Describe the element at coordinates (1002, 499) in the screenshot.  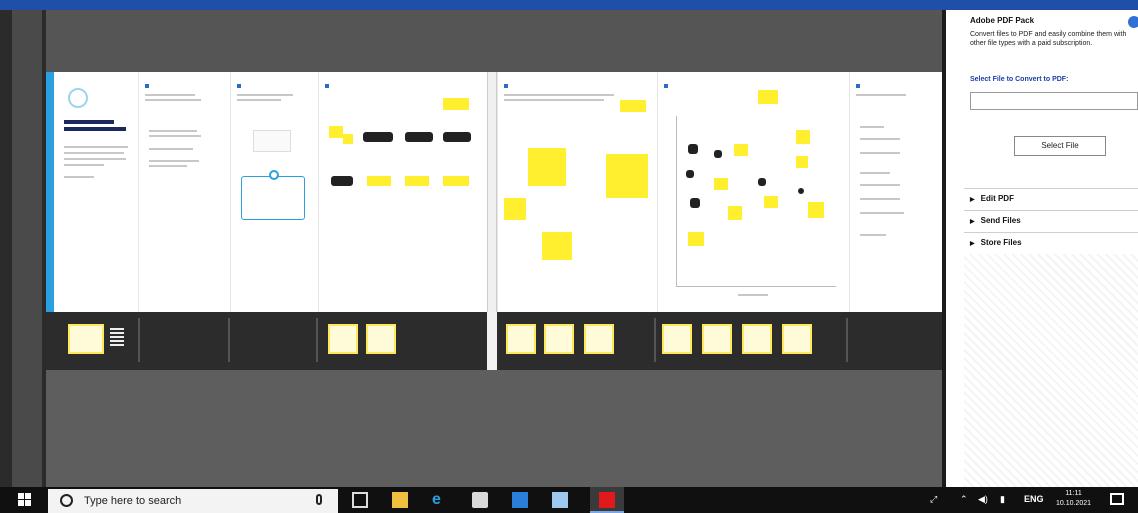
I see `wifi-icon: ▮` at that location.